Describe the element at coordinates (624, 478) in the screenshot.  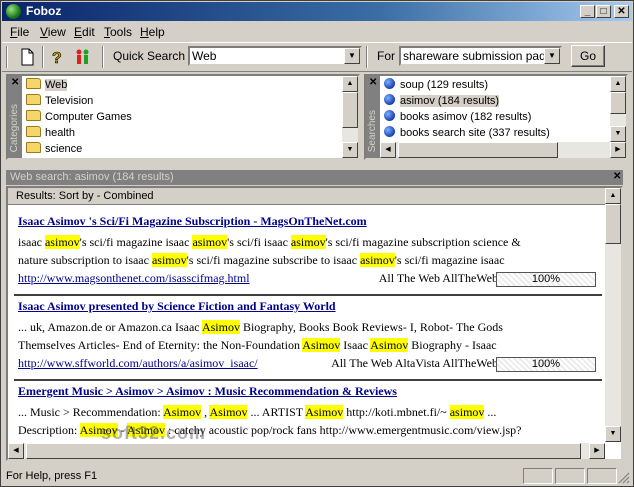
I see `resize-grip-icon` at that location.